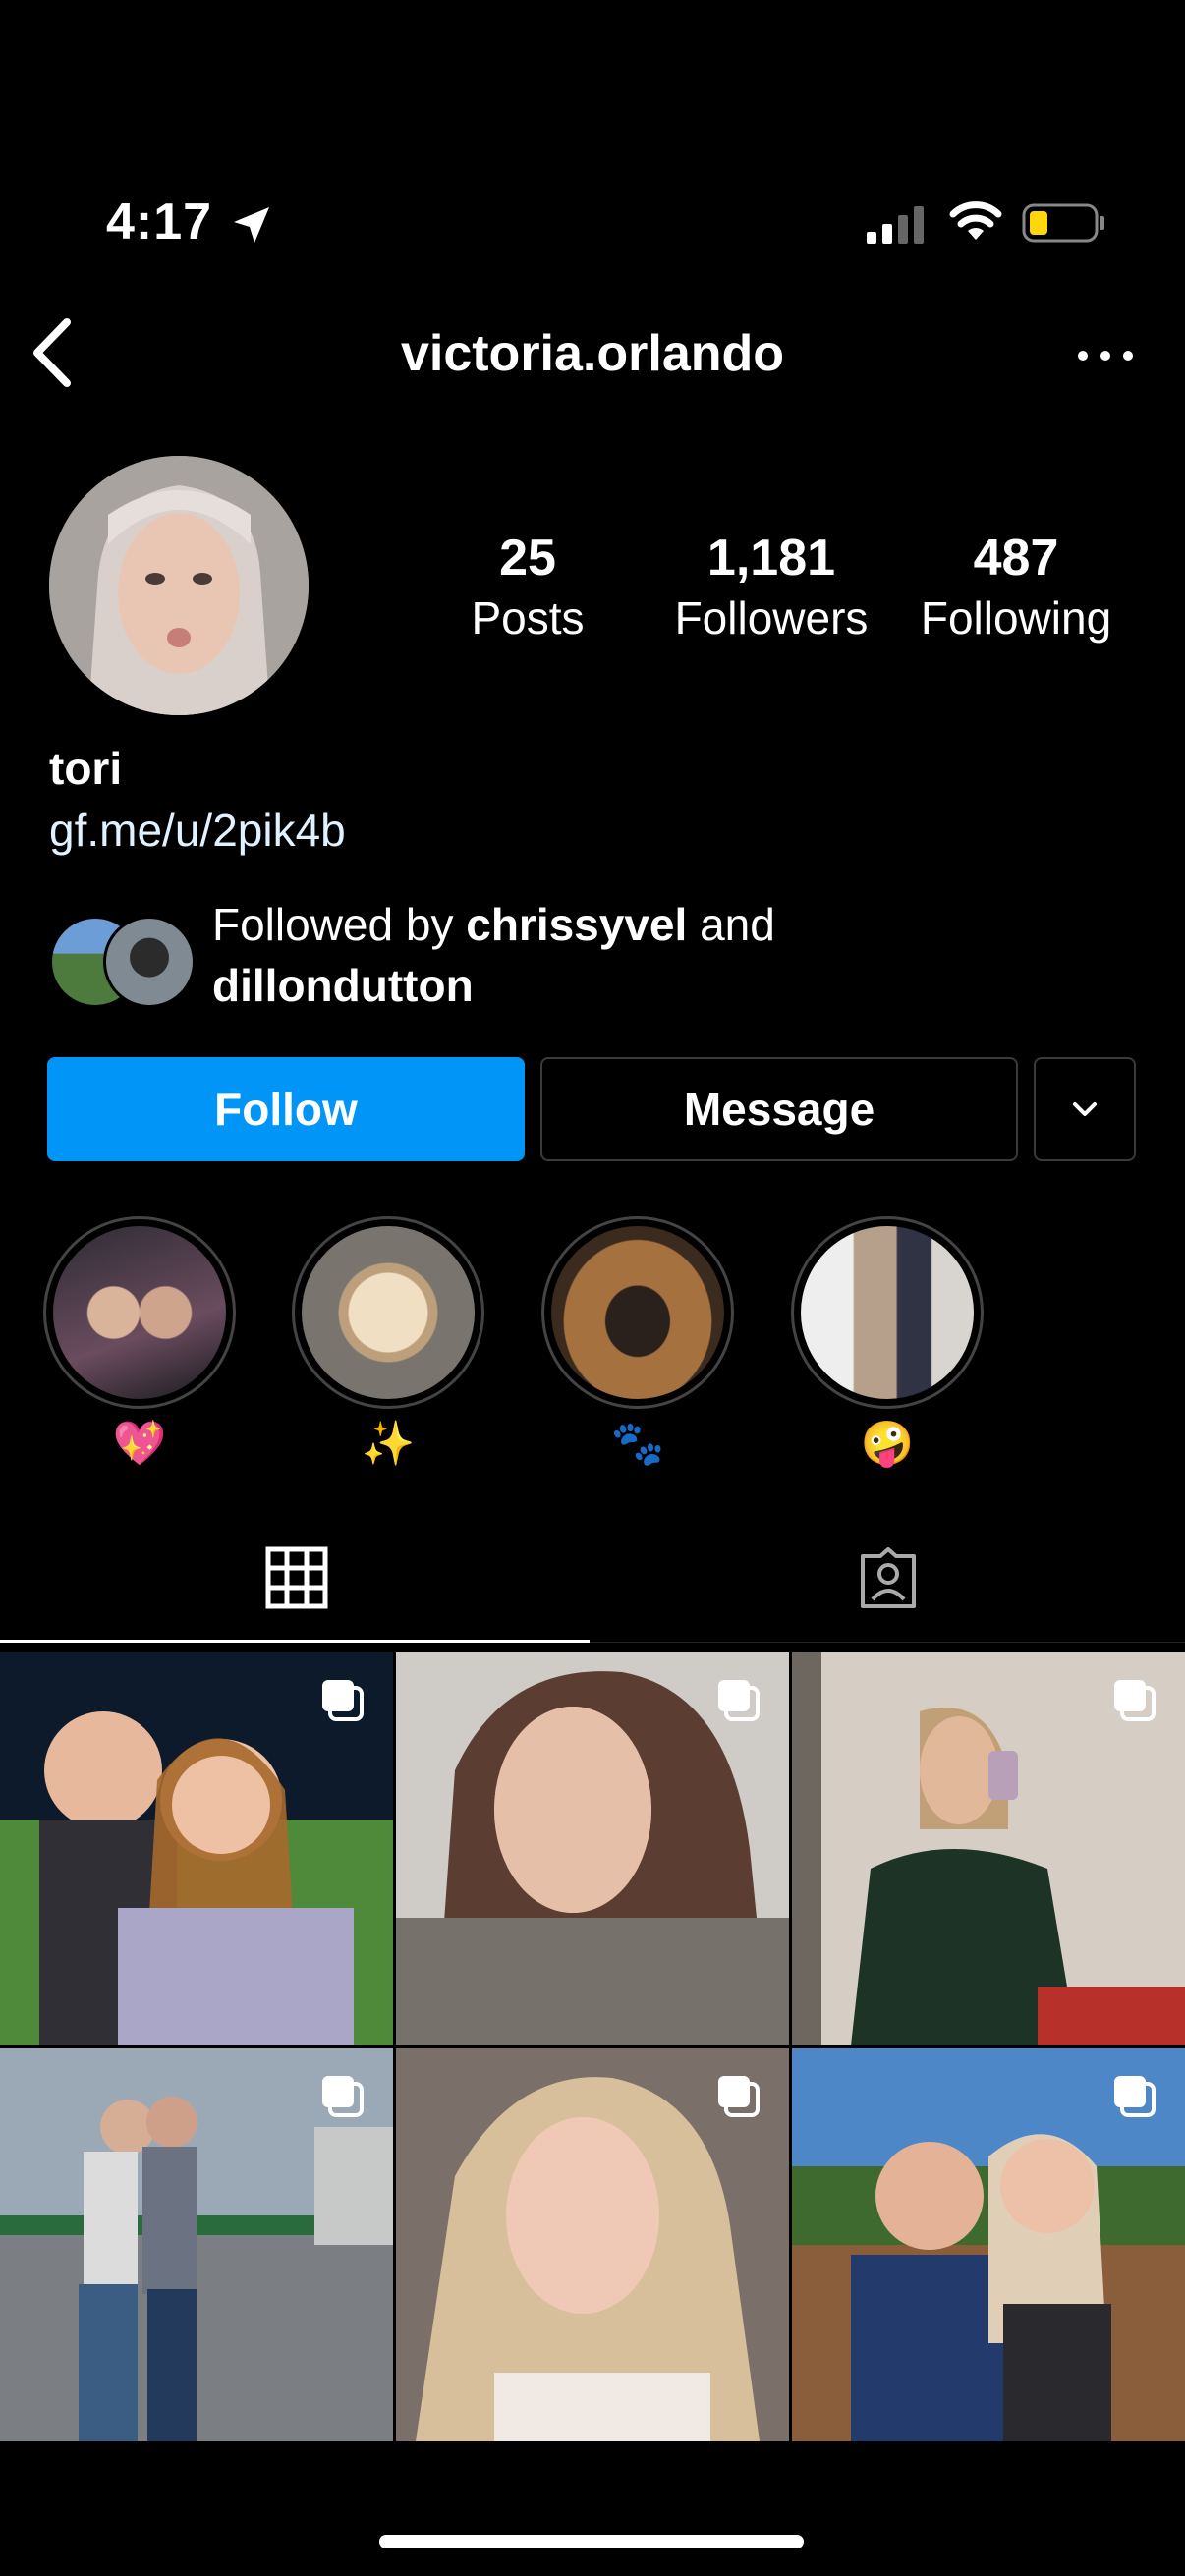 The width and height of the screenshot is (1185, 2576). Describe the element at coordinates (296, 1577) in the screenshot. I see `grid-icon` at that location.